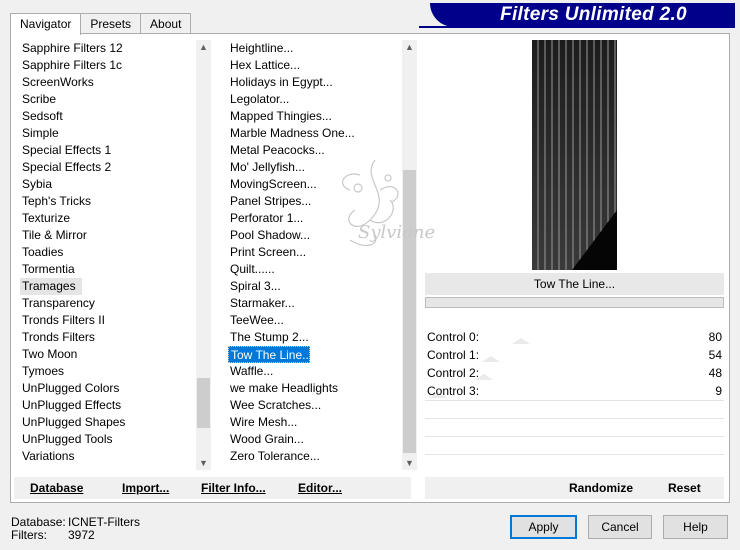 The image size is (740, 550). Describe the element at coordinates (38, 522) in the screenshot. I see `status-database-label: Database:` at that location.